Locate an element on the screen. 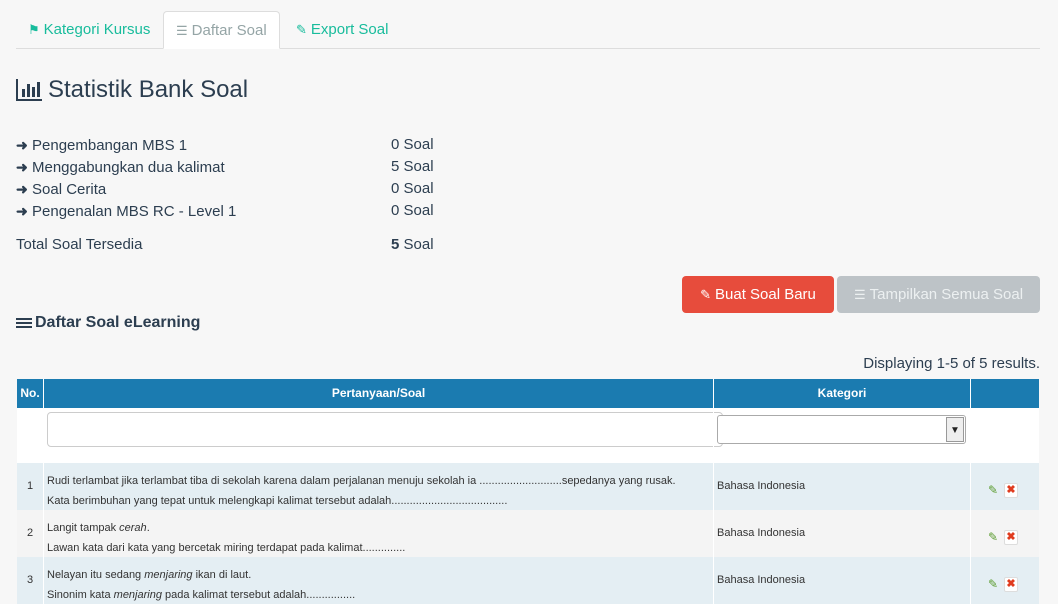  tab-kategori-kursus: ⚑ Kategori Kursus is located at coordinates (89, 30).